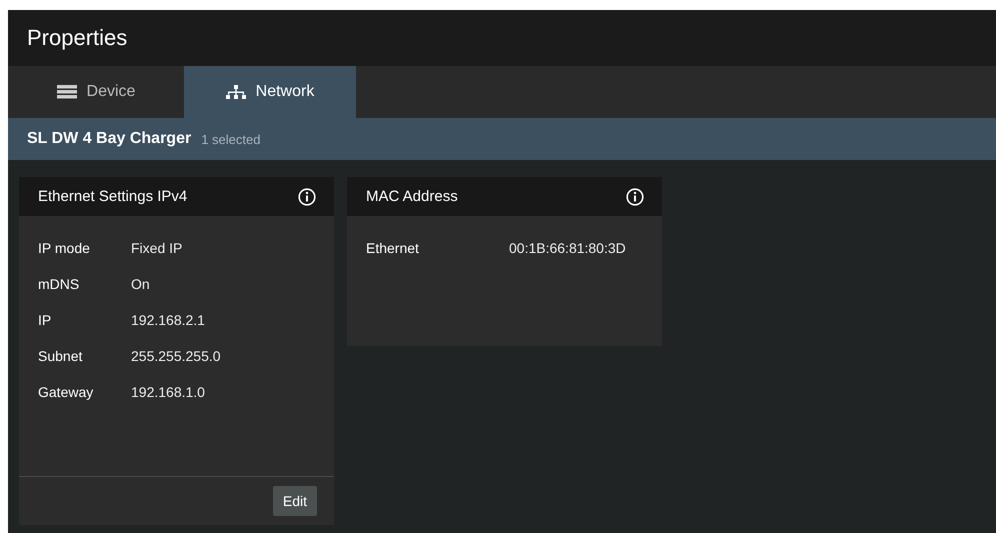  What do you see at coordinates (113, 196) in the screenshot?
I see `card-title: Ethernet Settings IPv4` at bounding box center [113, 196].